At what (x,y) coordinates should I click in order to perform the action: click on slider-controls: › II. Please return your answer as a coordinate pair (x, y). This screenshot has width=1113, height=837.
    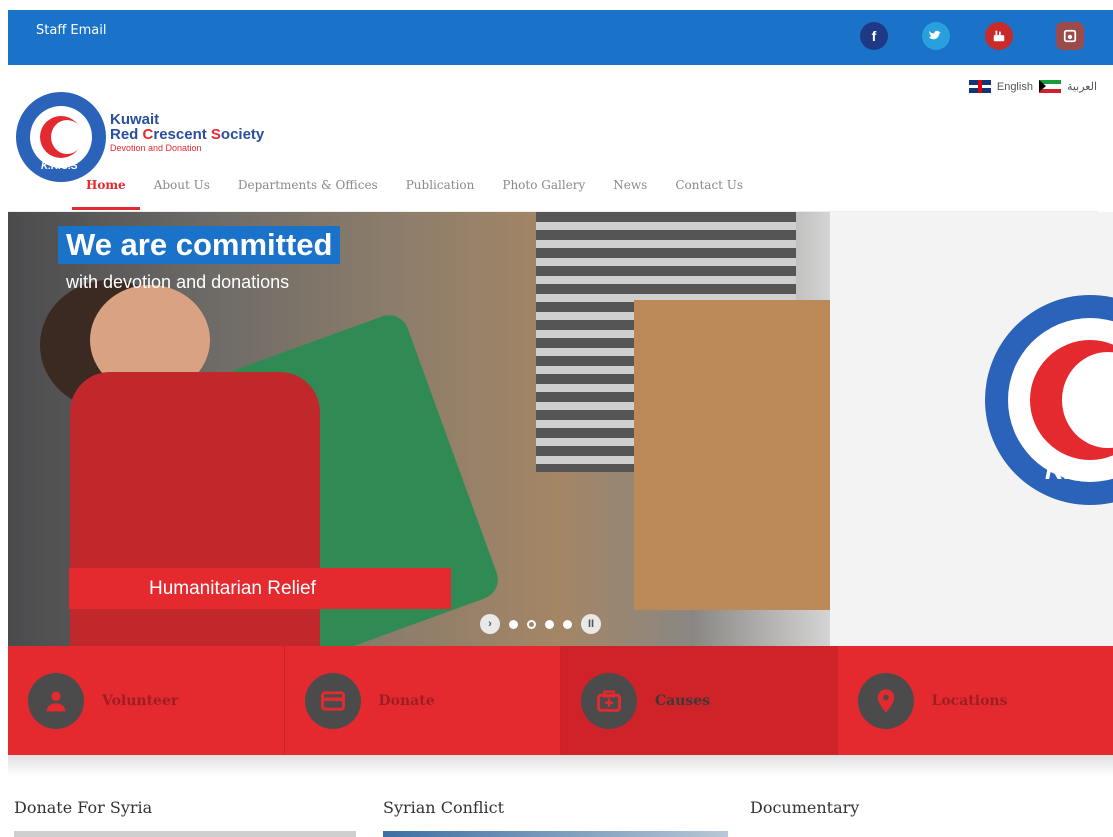
    Looking at the image, I should click on (540, 624).